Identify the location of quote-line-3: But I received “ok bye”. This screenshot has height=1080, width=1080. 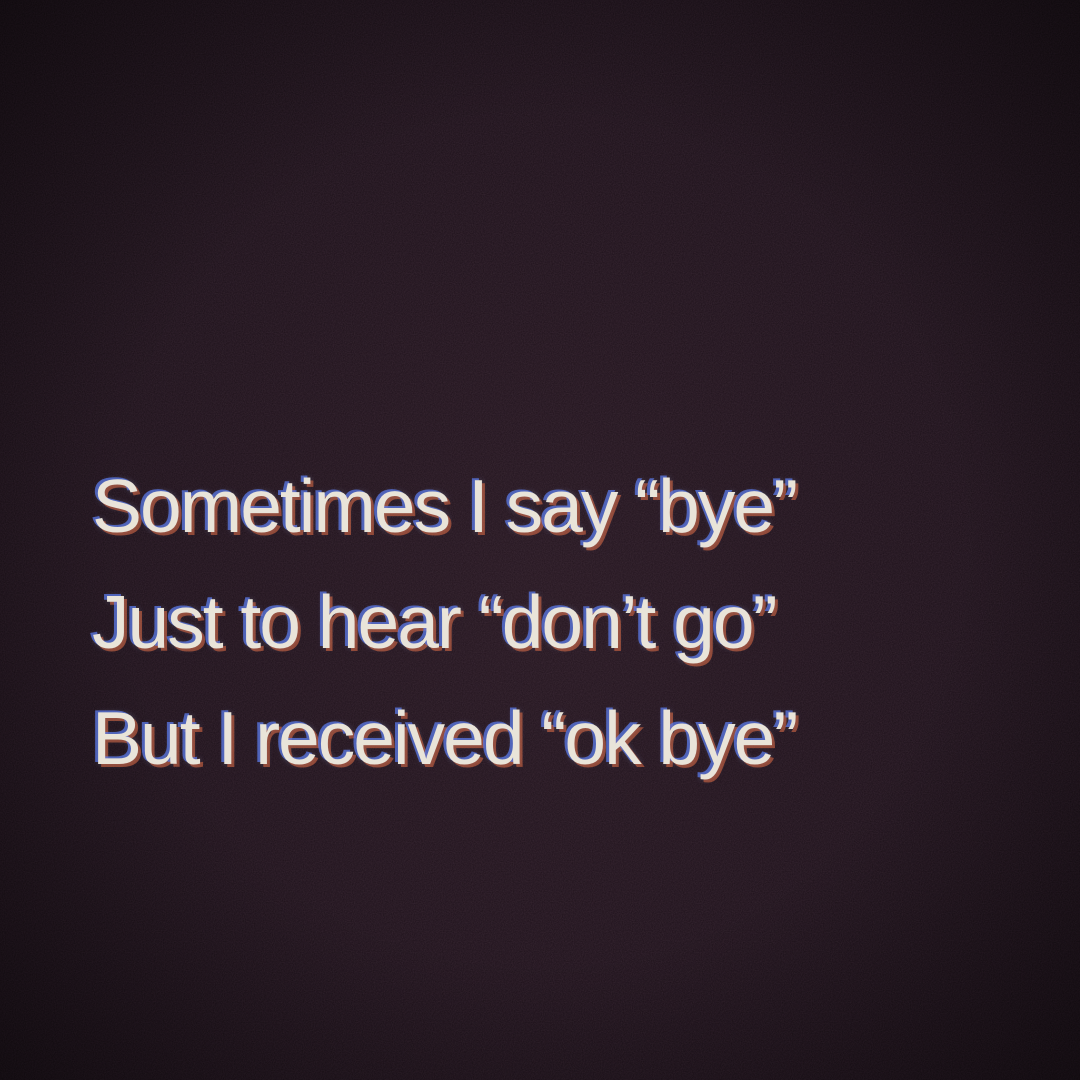
(445, 738).